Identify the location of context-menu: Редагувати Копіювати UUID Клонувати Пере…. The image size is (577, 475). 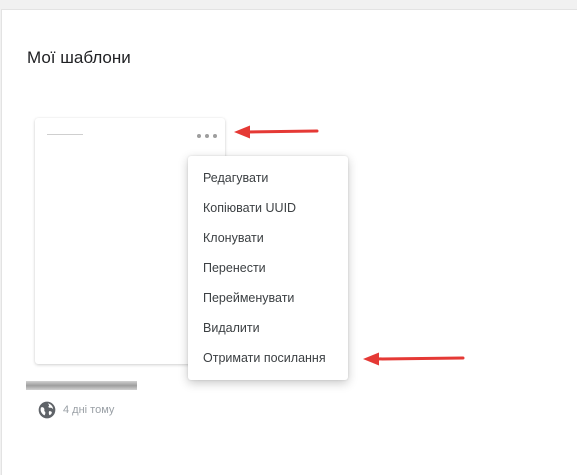
(268, 268).